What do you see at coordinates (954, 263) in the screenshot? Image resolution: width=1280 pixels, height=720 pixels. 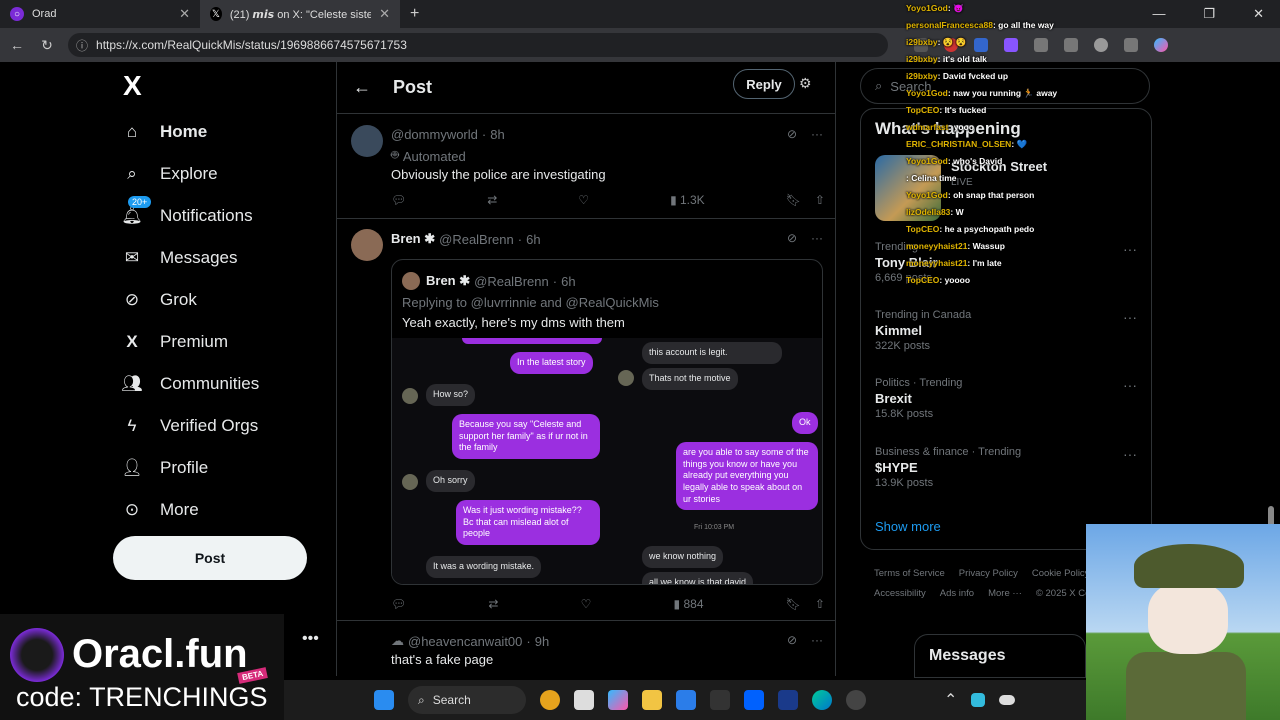 I see `chat-line: moneyyhaist21: I'm late` at bounding box center [954, 263].